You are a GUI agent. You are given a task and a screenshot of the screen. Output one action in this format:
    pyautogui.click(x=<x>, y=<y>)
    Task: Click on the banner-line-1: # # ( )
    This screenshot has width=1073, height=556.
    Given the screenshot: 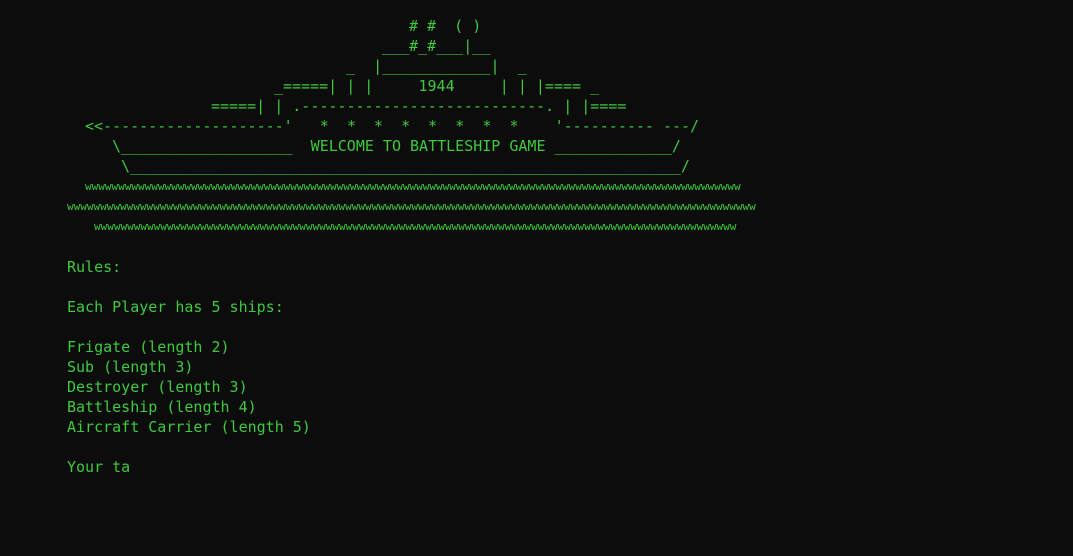 What is the action you would take?
    pyautogui.click(x=445, y=26)
    